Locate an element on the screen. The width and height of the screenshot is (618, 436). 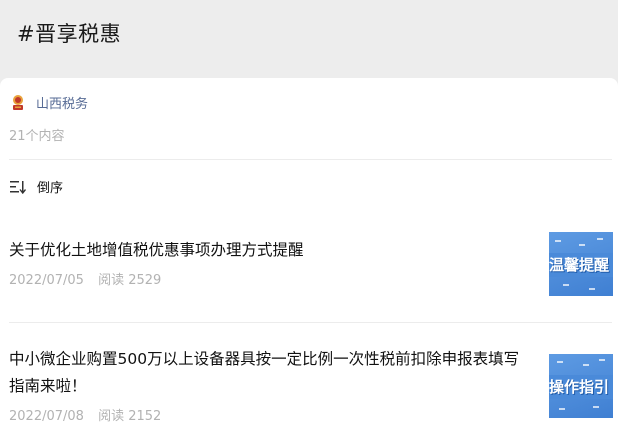
content-count: 21个内容 is located at coordinates (37, 136).